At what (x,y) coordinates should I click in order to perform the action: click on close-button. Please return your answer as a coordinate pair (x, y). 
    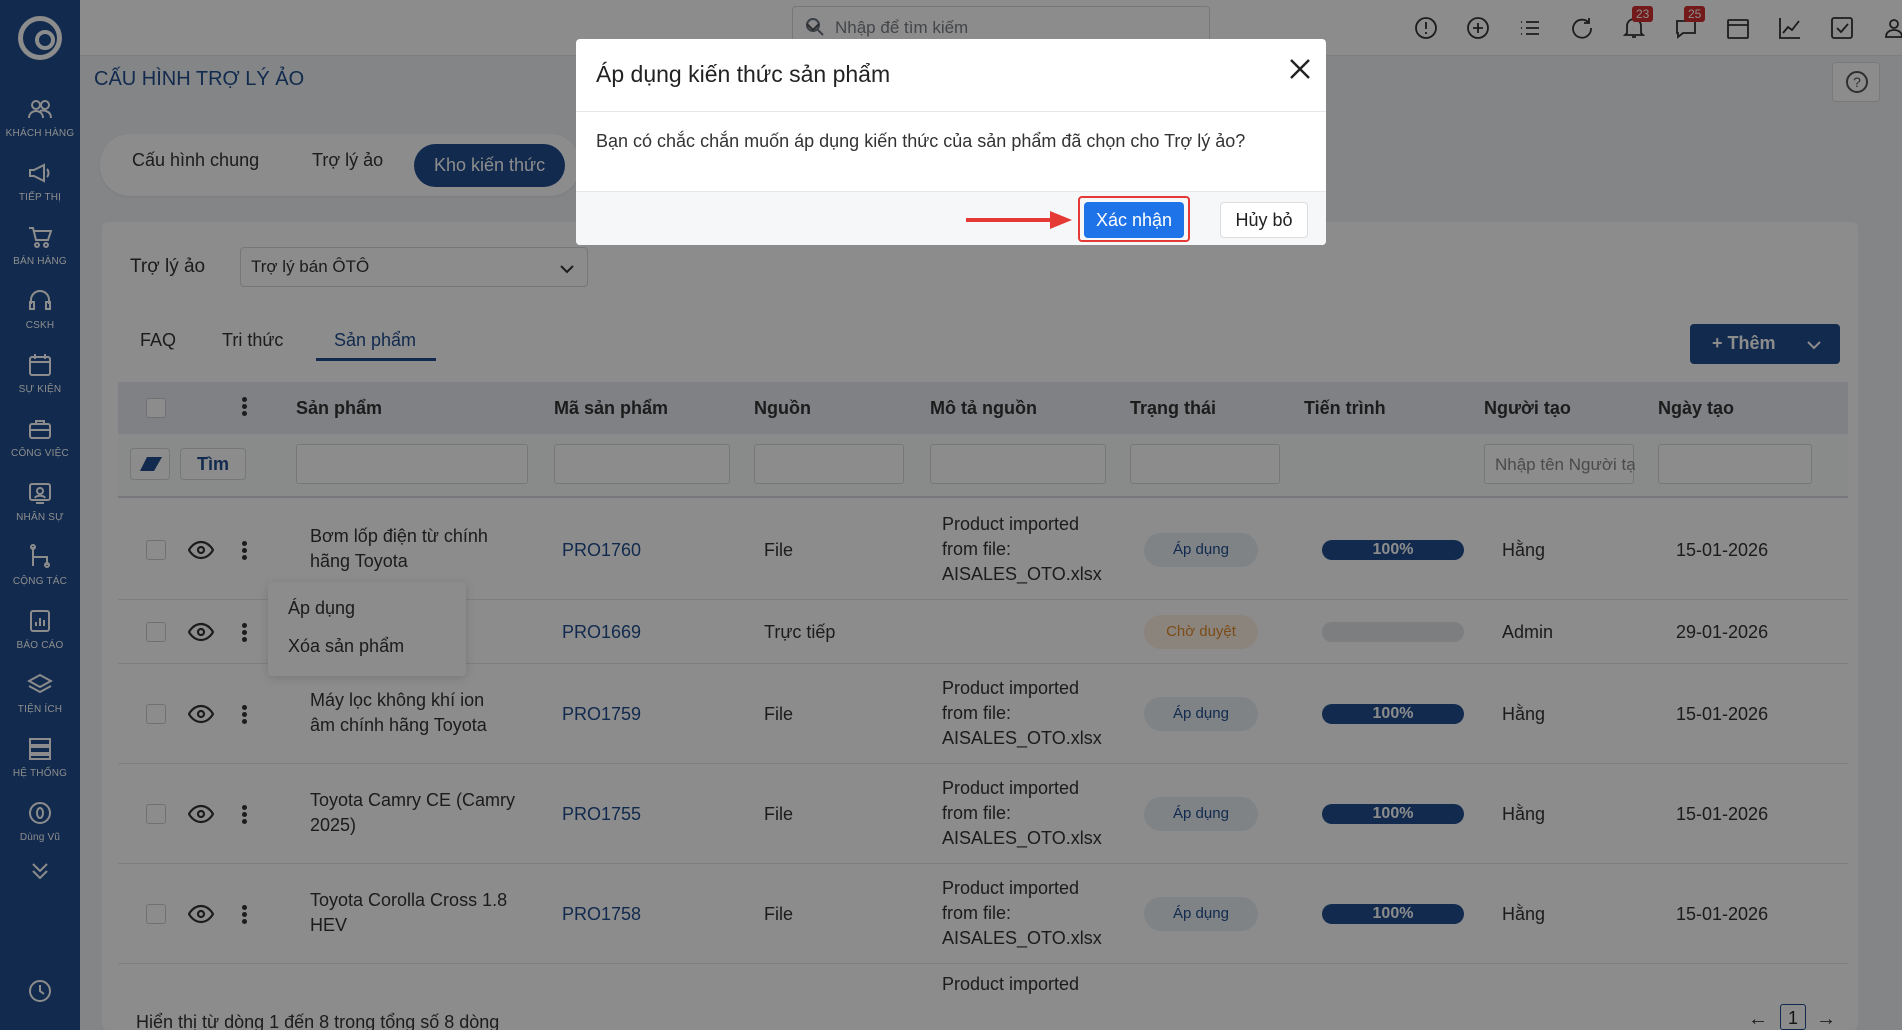
    Looking at the image, I should click on (1300, 69).